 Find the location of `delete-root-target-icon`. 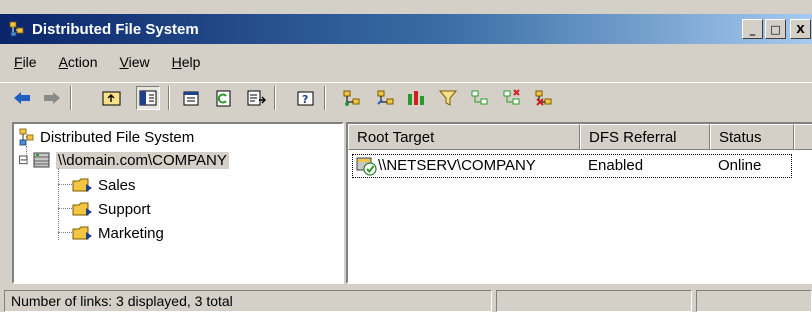

delete-root-target-icon is located at coordinates (512, 98).